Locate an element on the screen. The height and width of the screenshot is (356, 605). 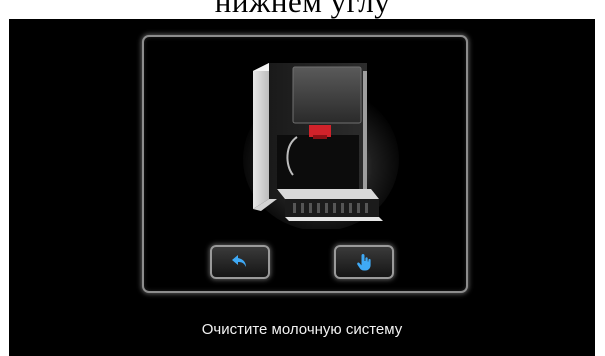
hand-tap-icon is located at coordinates (364, 262).